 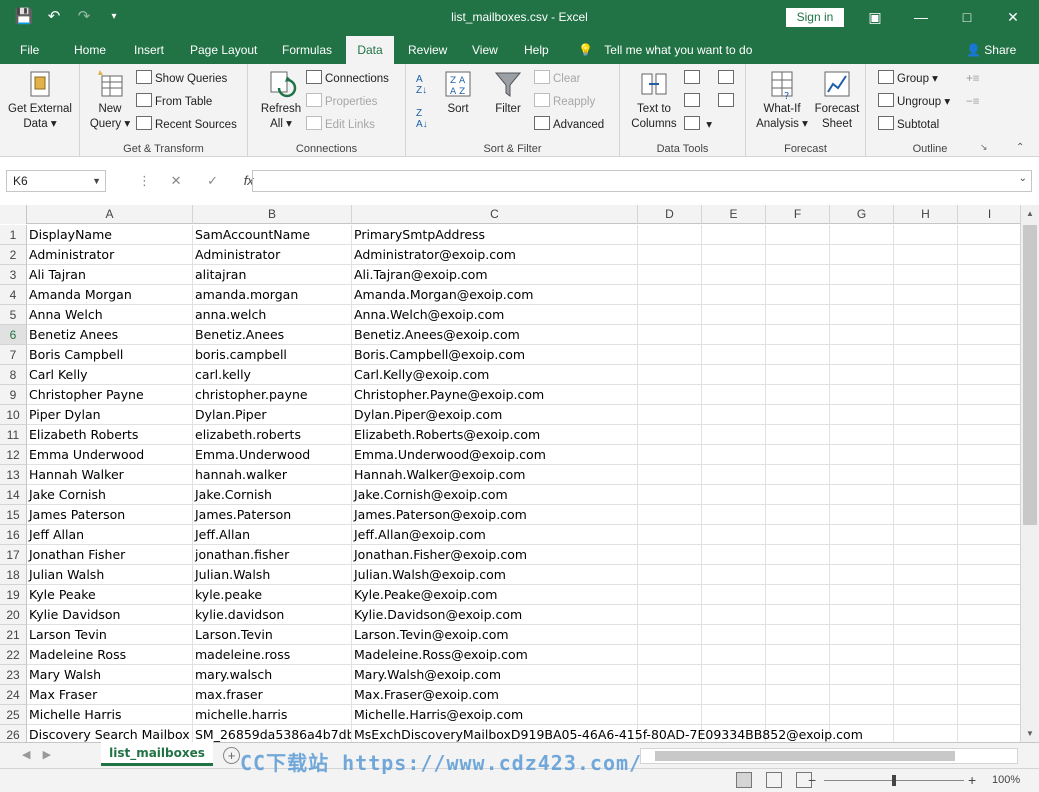 I want to click on cell-c18: Julian.Walsh@exoip.com, so click(x=495, y=575).